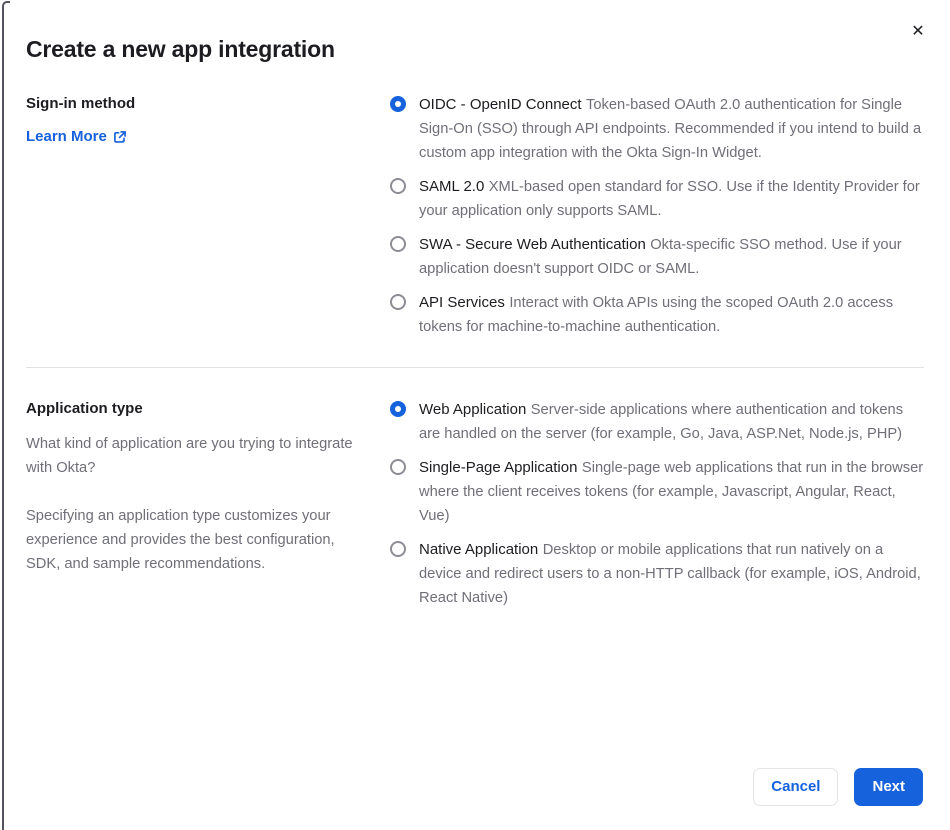  Describe the element at coordinates (475, 367) in the screenshot. I see `section-divider` at that location.